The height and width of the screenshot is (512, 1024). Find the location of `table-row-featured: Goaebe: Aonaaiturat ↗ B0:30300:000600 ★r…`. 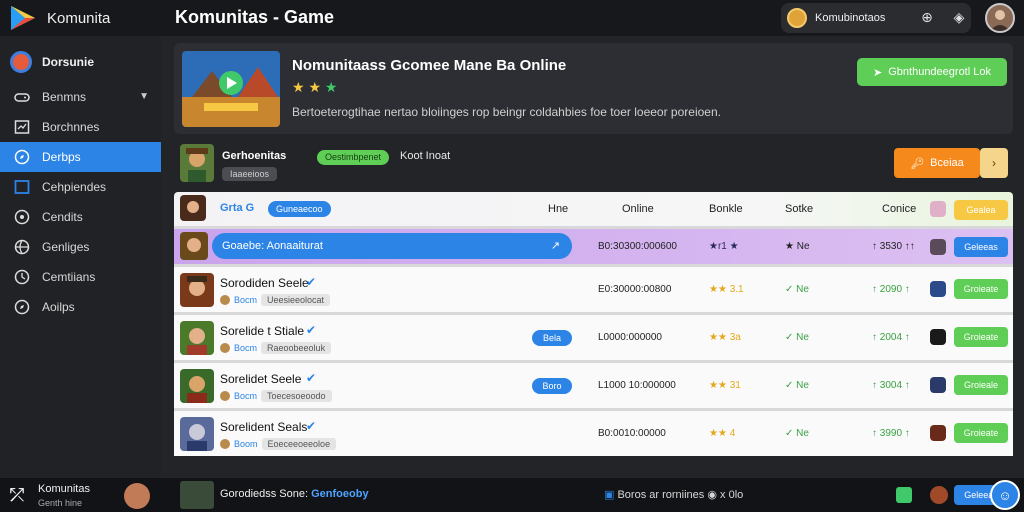

table-row-featured: Goaebe: Aonaaiturat ↗ B0:30300:000600 ★r… is located at coordinates (593, 245).